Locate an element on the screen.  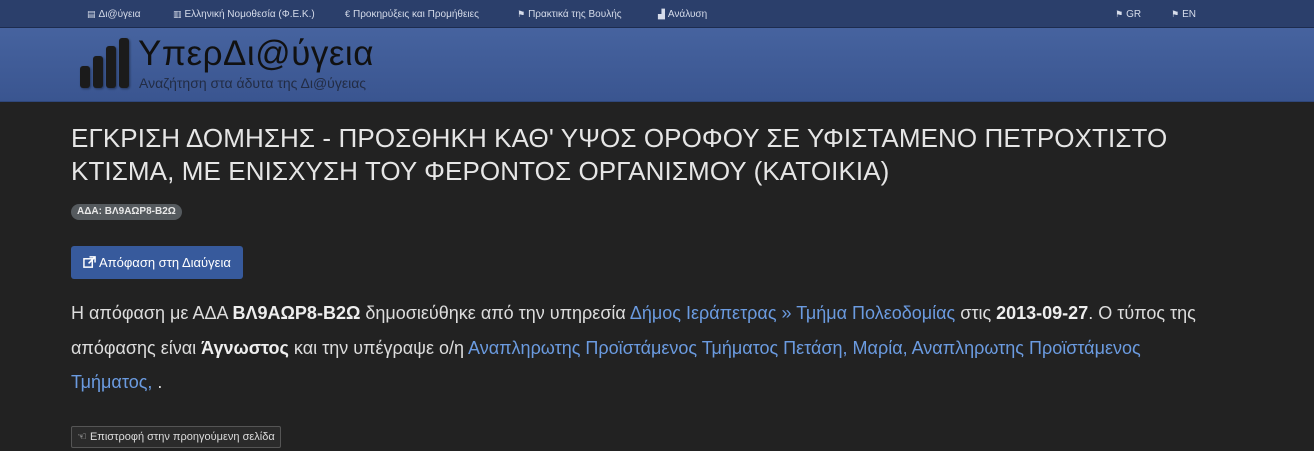
logo-icon is located at coordinates (105, 63).